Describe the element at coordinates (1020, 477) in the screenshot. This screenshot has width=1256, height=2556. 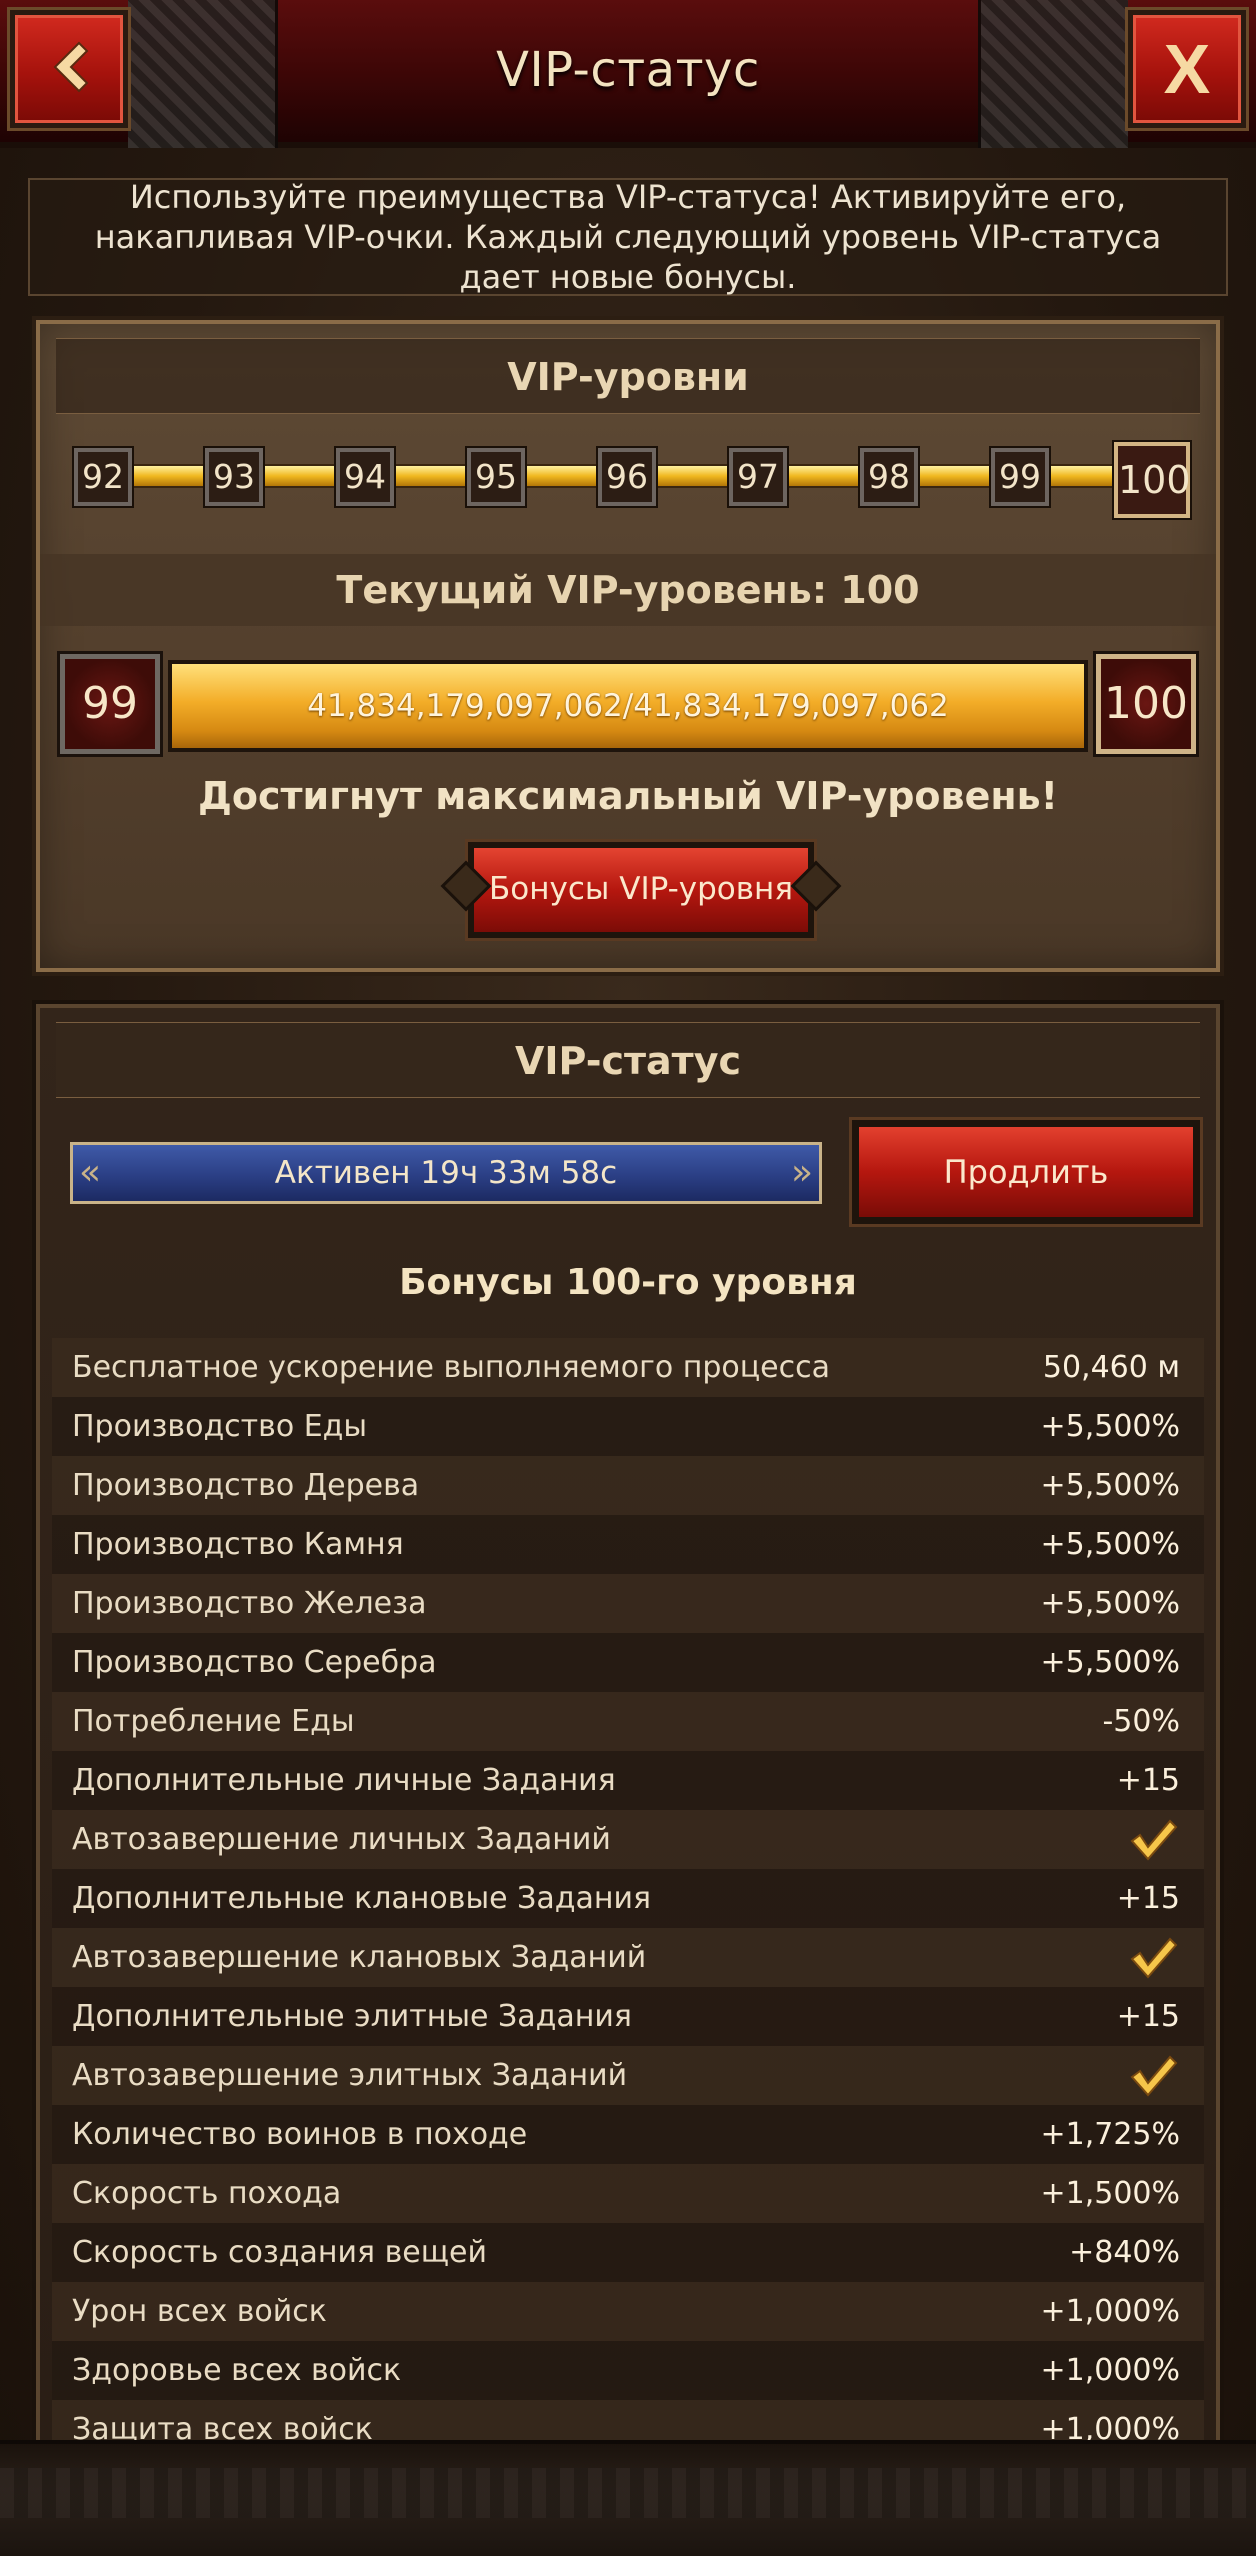
I see `level-node: 99` at that location.